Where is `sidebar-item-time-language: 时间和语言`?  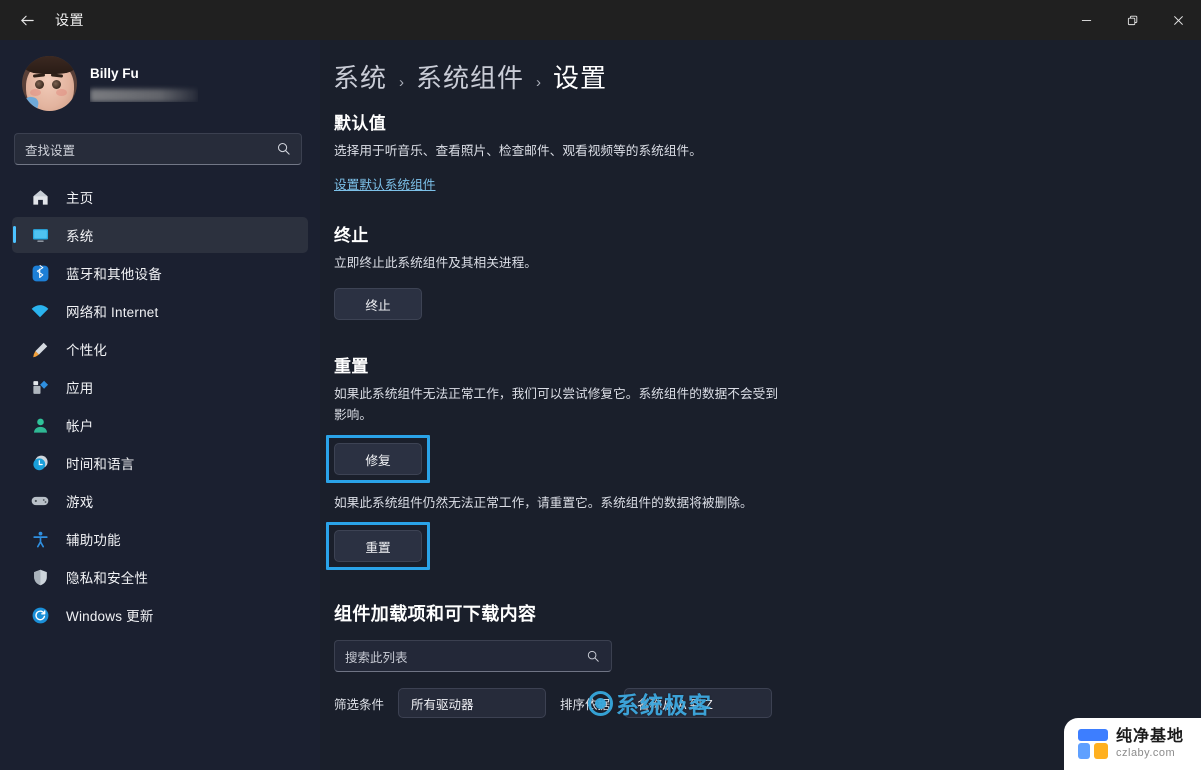
sidebar-item-time-language: 时间和语言 is located at coordinates (160, 463).